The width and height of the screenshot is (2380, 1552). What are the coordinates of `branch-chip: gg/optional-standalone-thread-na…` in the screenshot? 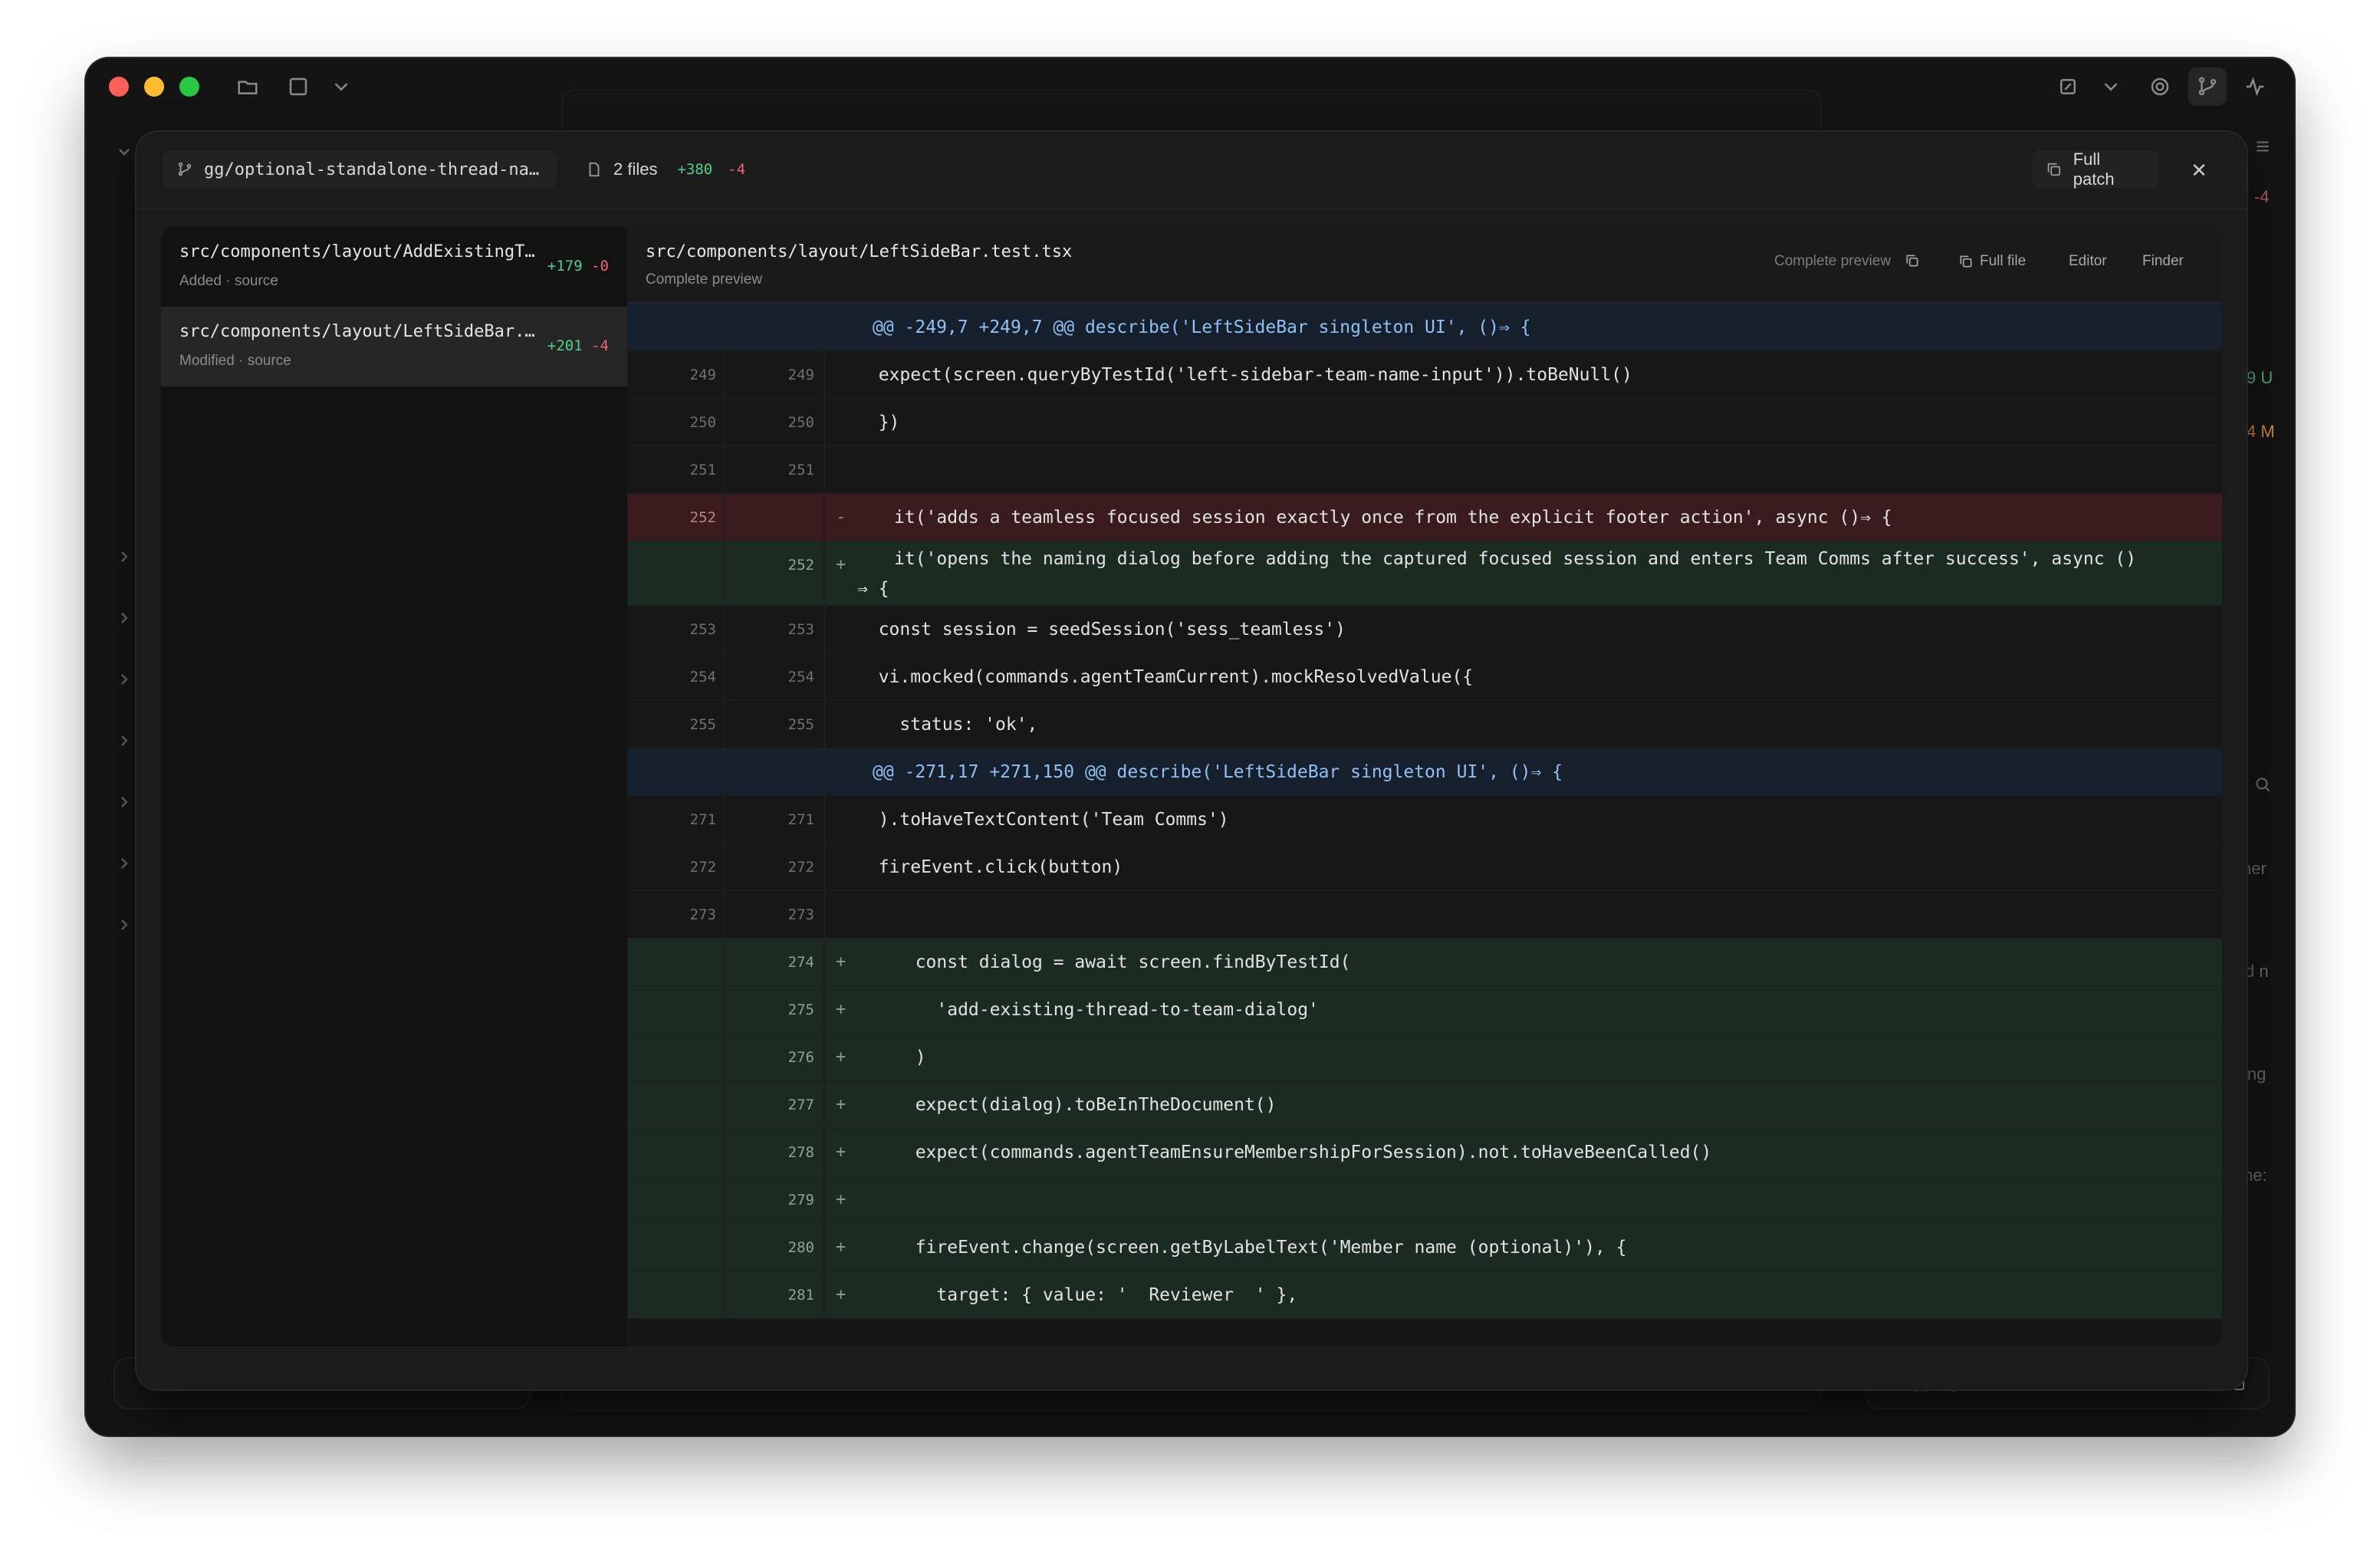 It's located at (360, 170).